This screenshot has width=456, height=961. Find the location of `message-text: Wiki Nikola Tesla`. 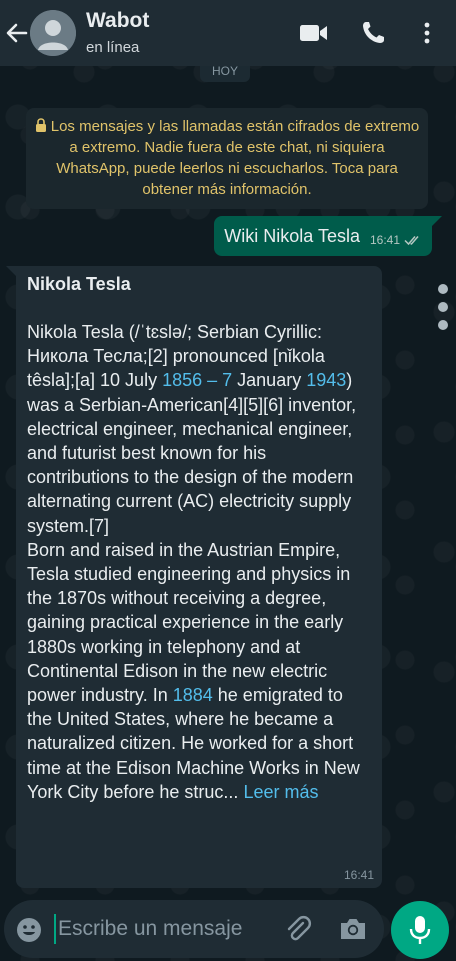

message-text: Wiki Nikola Tesla is located at coordinates (292, 235).